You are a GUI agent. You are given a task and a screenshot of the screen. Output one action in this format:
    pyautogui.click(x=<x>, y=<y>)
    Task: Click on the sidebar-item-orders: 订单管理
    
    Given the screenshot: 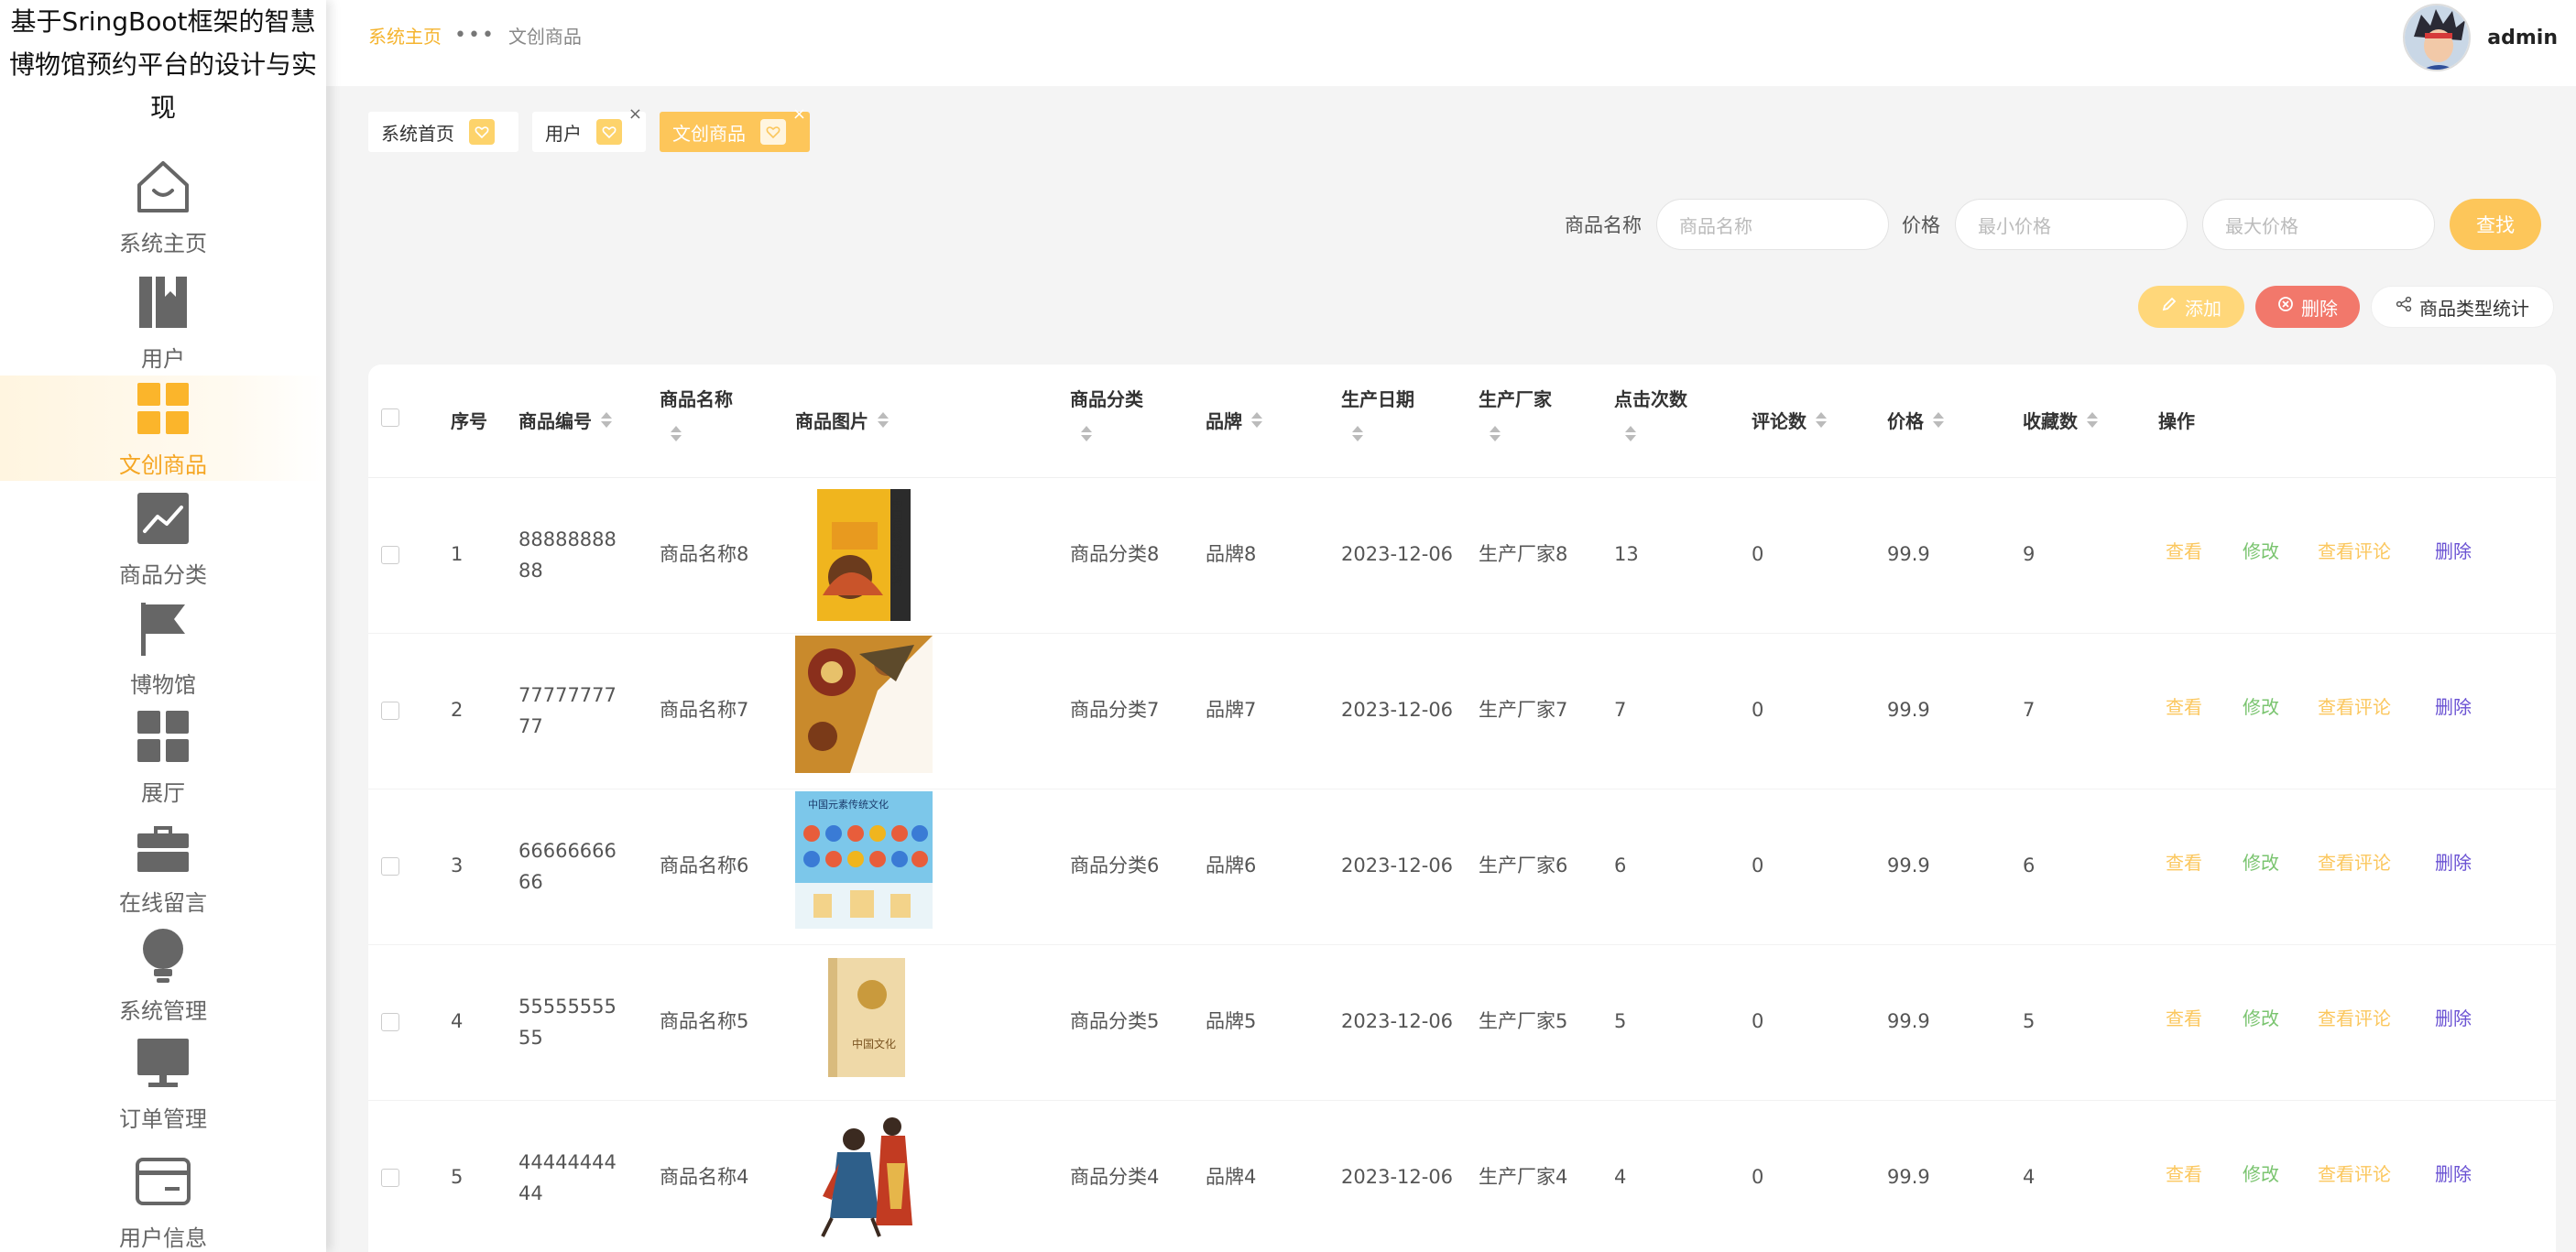 What is the action you would take?
    pyautogui.click(x=163, y=1082)
    